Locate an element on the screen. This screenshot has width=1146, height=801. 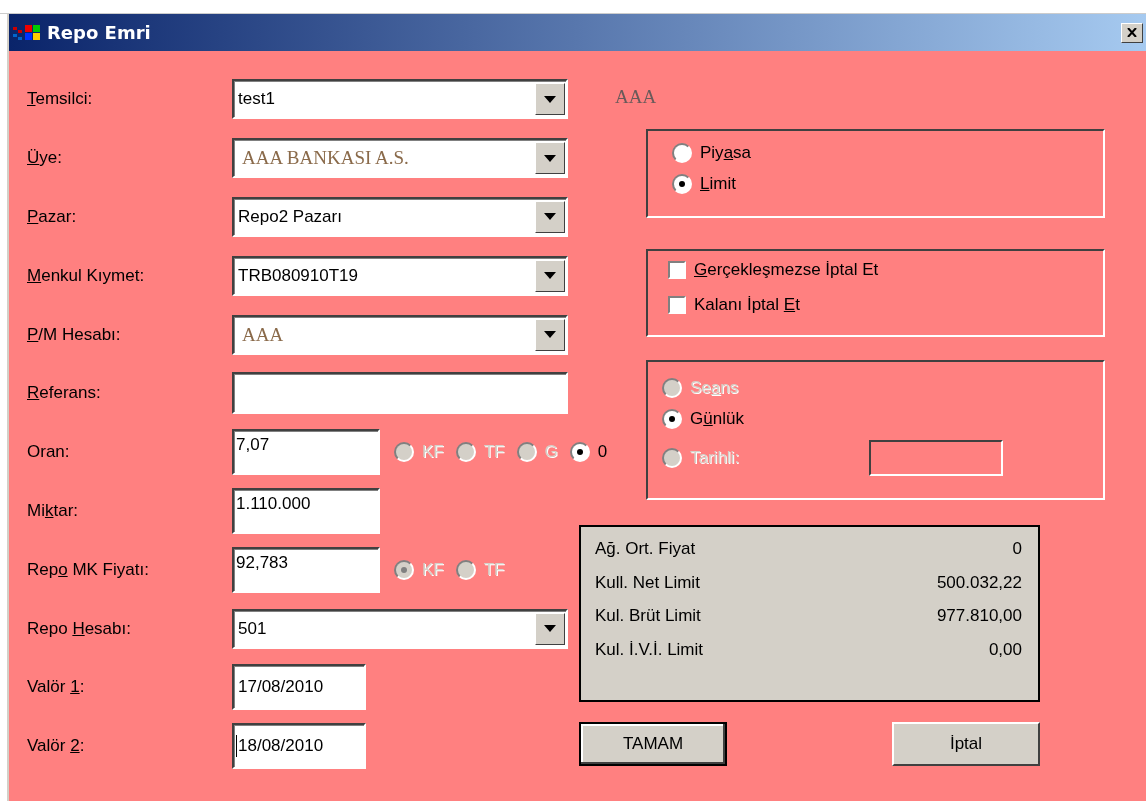
field-label: Valör 1: is located at coordinates (56, 687).